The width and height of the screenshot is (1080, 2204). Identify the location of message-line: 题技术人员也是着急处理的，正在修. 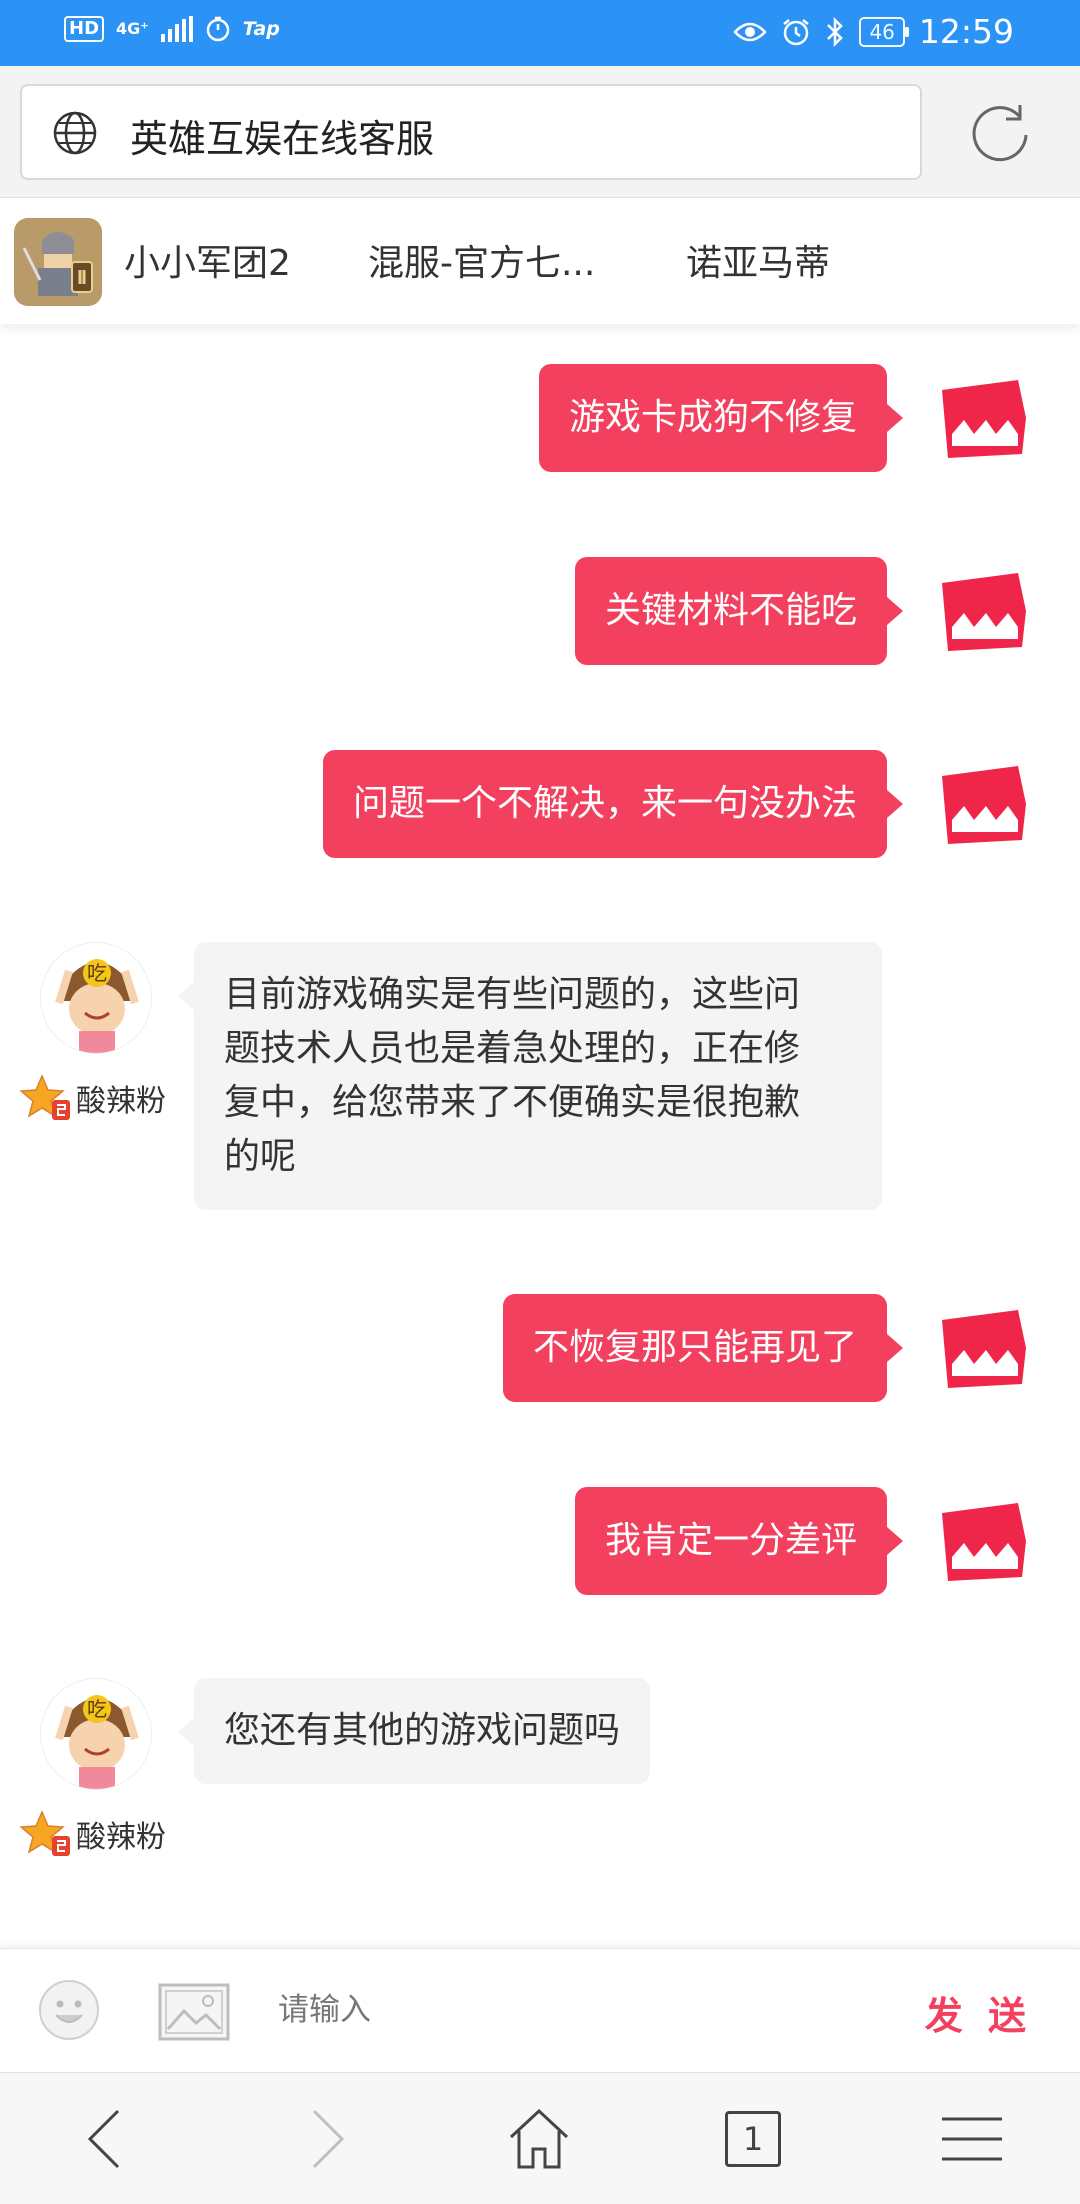
(512, 1048).